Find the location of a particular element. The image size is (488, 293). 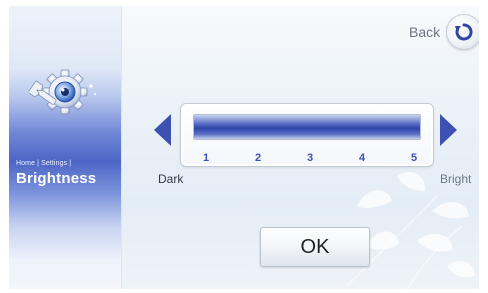

page-title: Brightness is located at coordinates (56, 178).